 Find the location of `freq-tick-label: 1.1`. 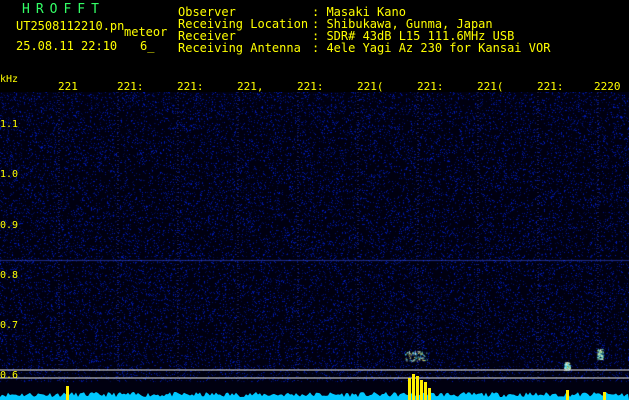

freq-tick-label: 1.1 is located at coordinates (9, 124).